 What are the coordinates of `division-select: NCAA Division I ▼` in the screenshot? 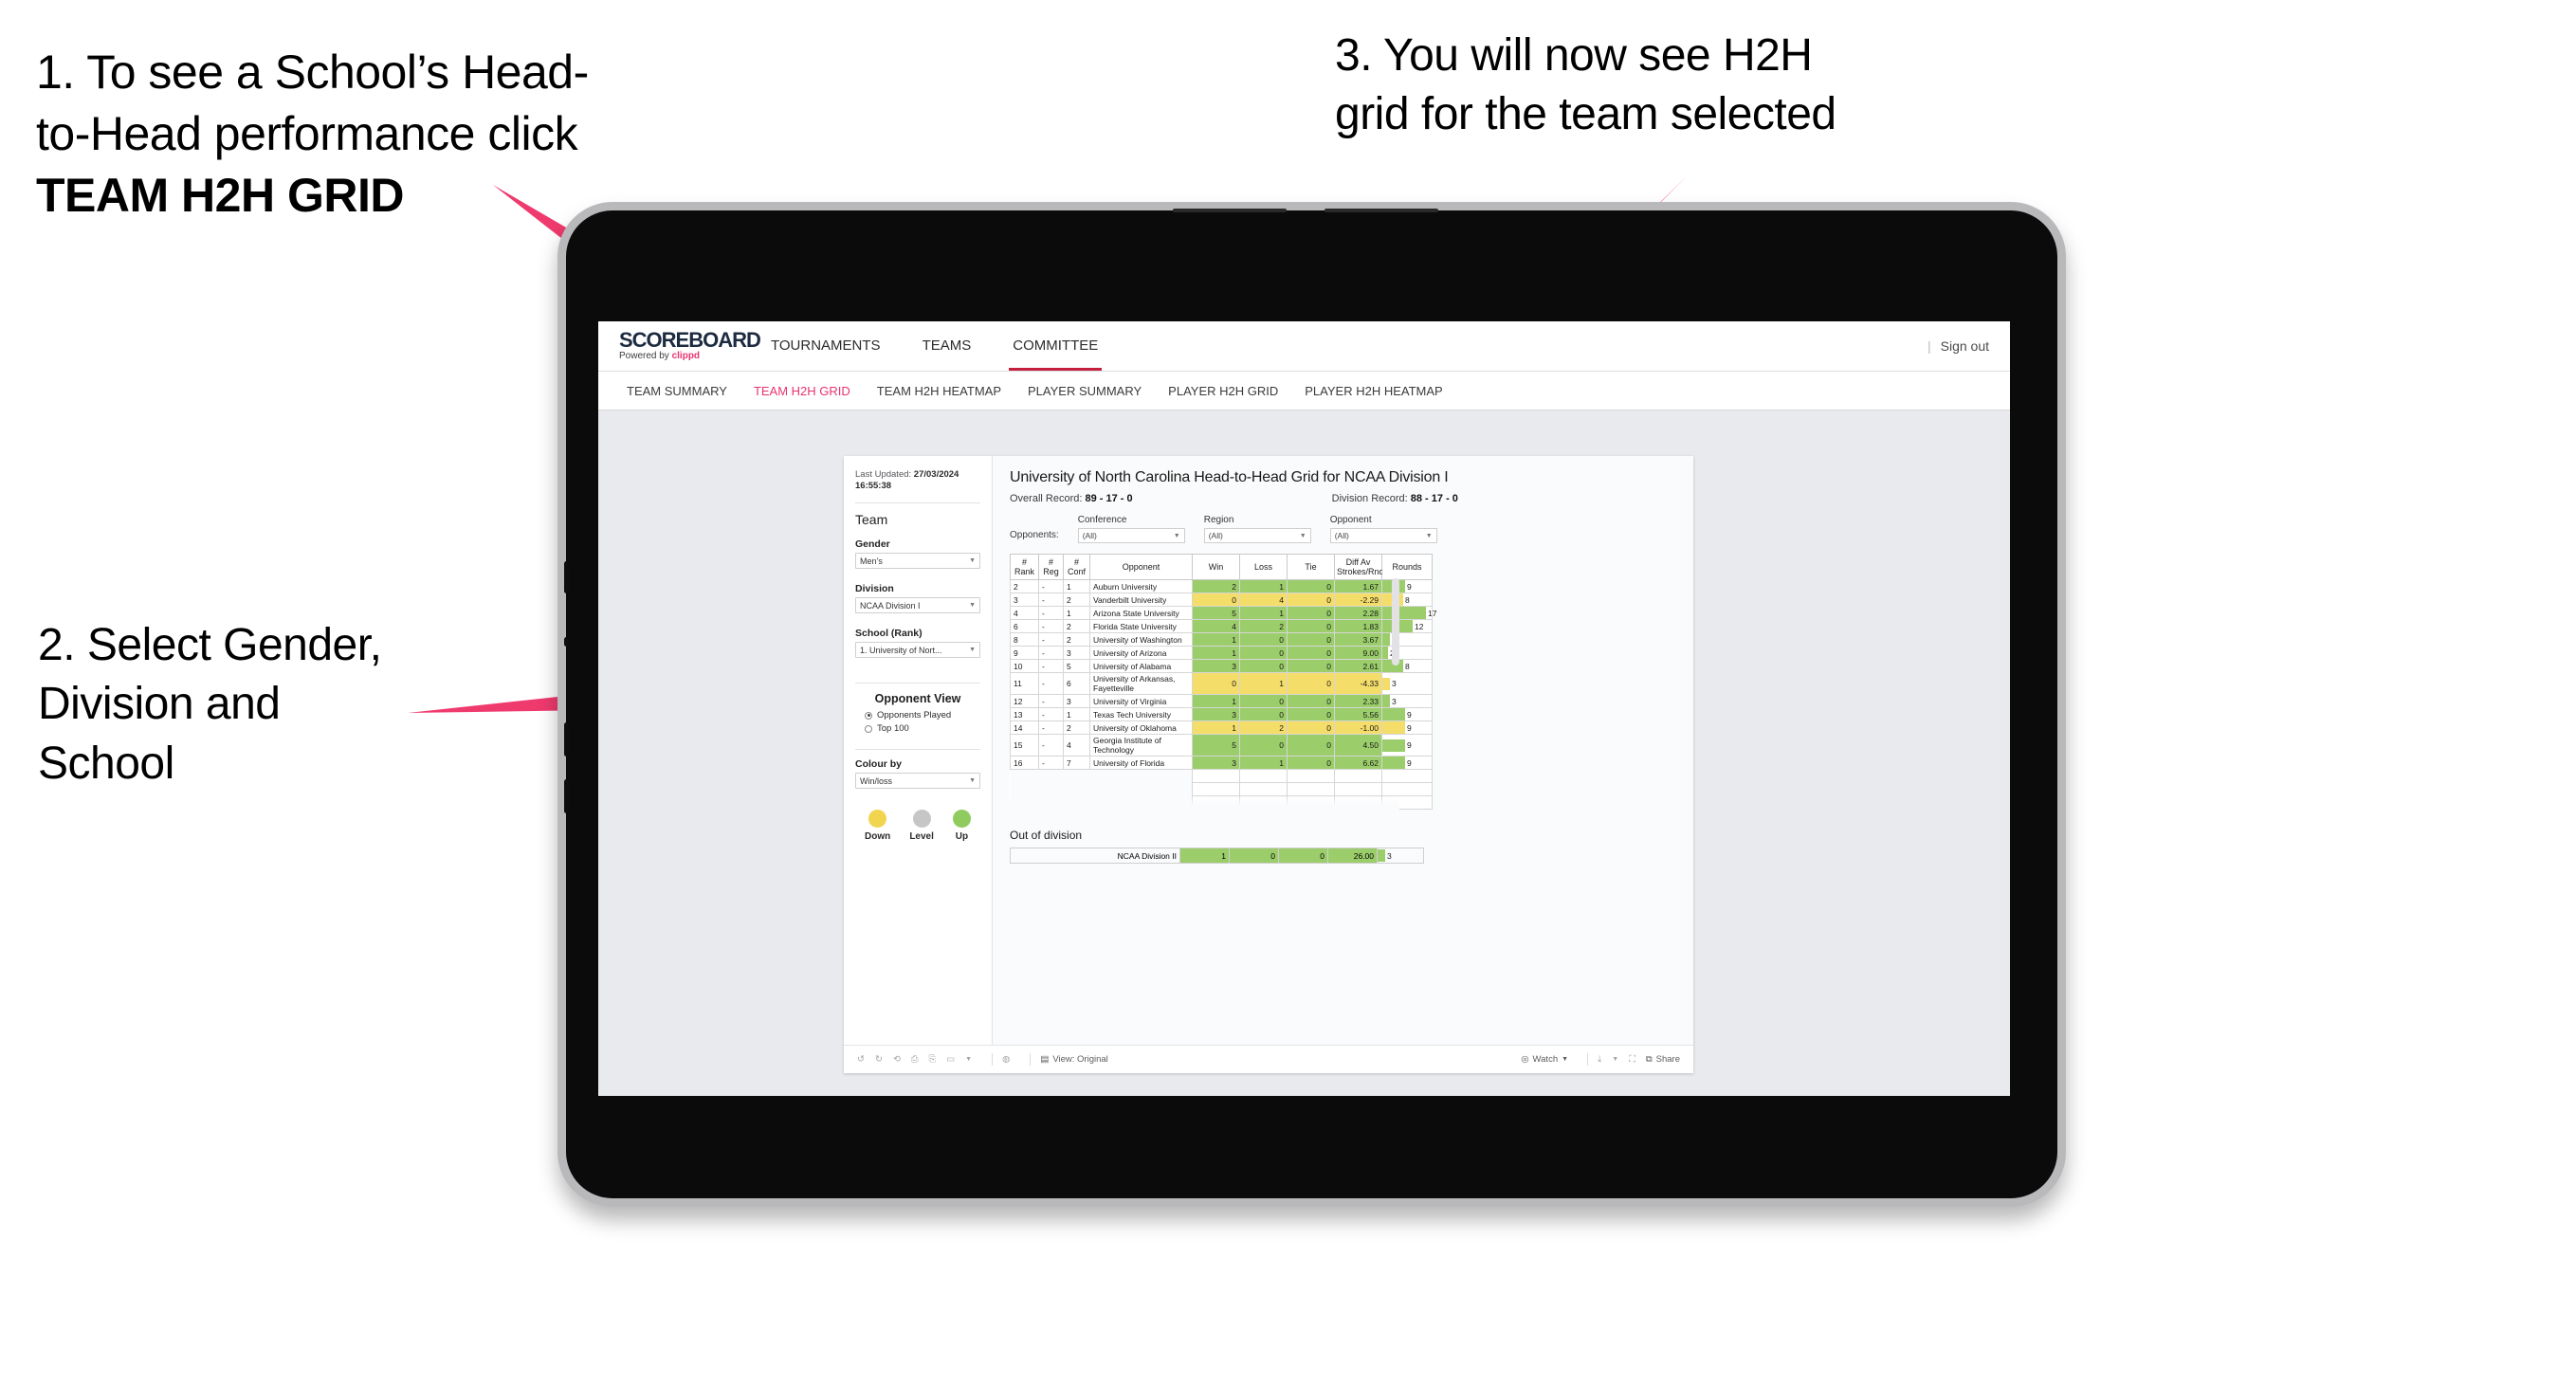 It's located at (917, 605).